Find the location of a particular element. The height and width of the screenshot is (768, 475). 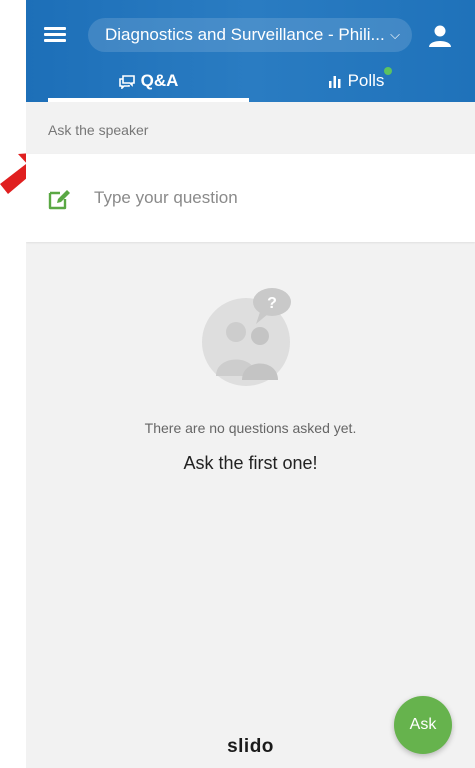

tab-qa-label: Q&A is located at coordinates (159, 80).